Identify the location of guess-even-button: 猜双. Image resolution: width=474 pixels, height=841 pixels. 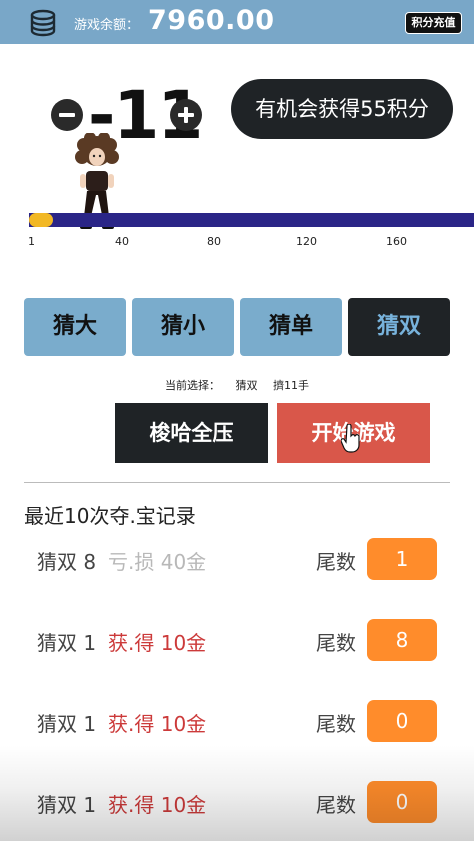
(399, 327).